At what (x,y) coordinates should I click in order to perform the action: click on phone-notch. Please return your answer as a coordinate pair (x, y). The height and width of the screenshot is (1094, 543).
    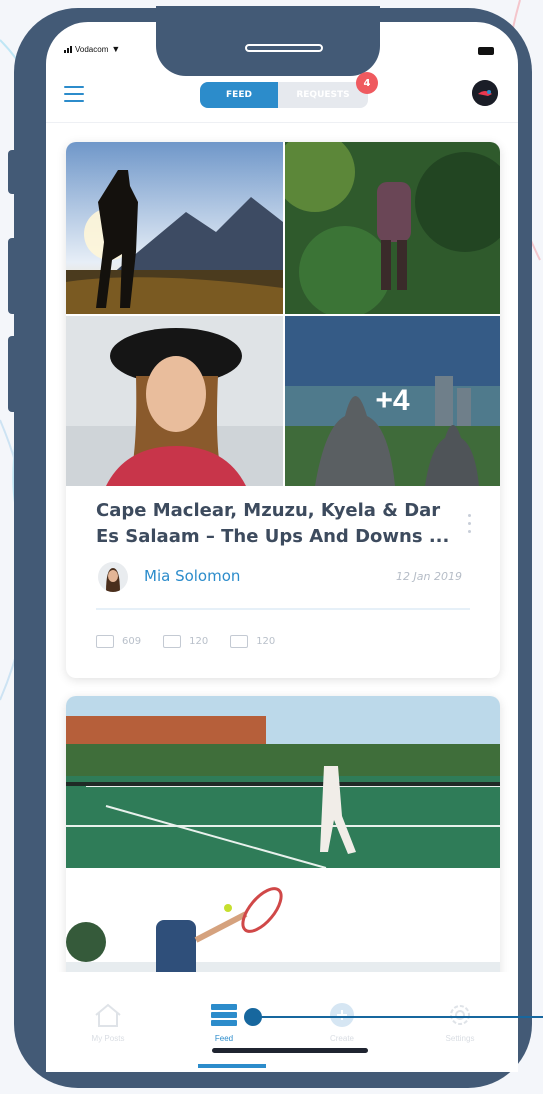
    Looking at the image, I should click on (268, 41).